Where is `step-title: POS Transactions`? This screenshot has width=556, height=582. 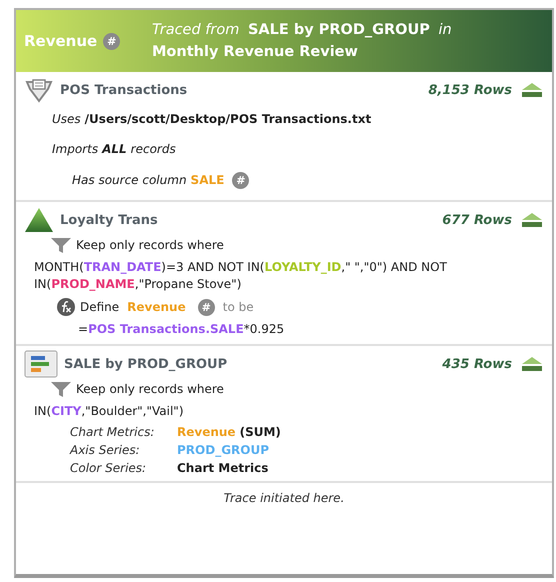 step-title: POS Transactions is located at coordinates (124, 90).